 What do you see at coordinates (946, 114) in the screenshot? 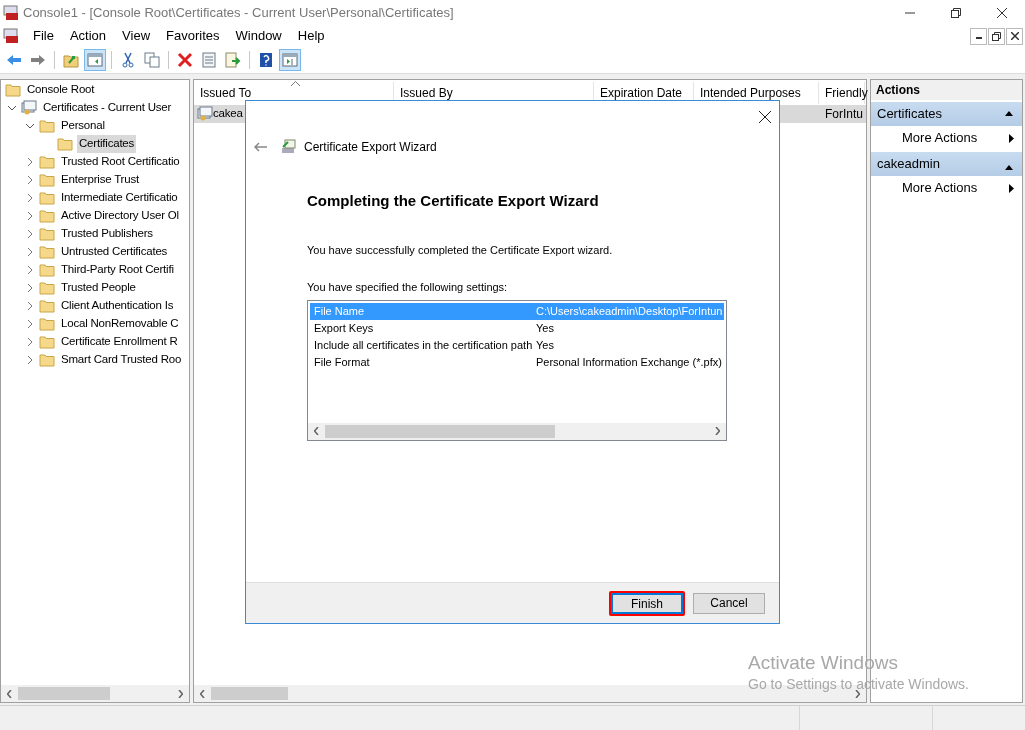
I see `actions-group-header: Certificates` at bounding box center [946, 114].